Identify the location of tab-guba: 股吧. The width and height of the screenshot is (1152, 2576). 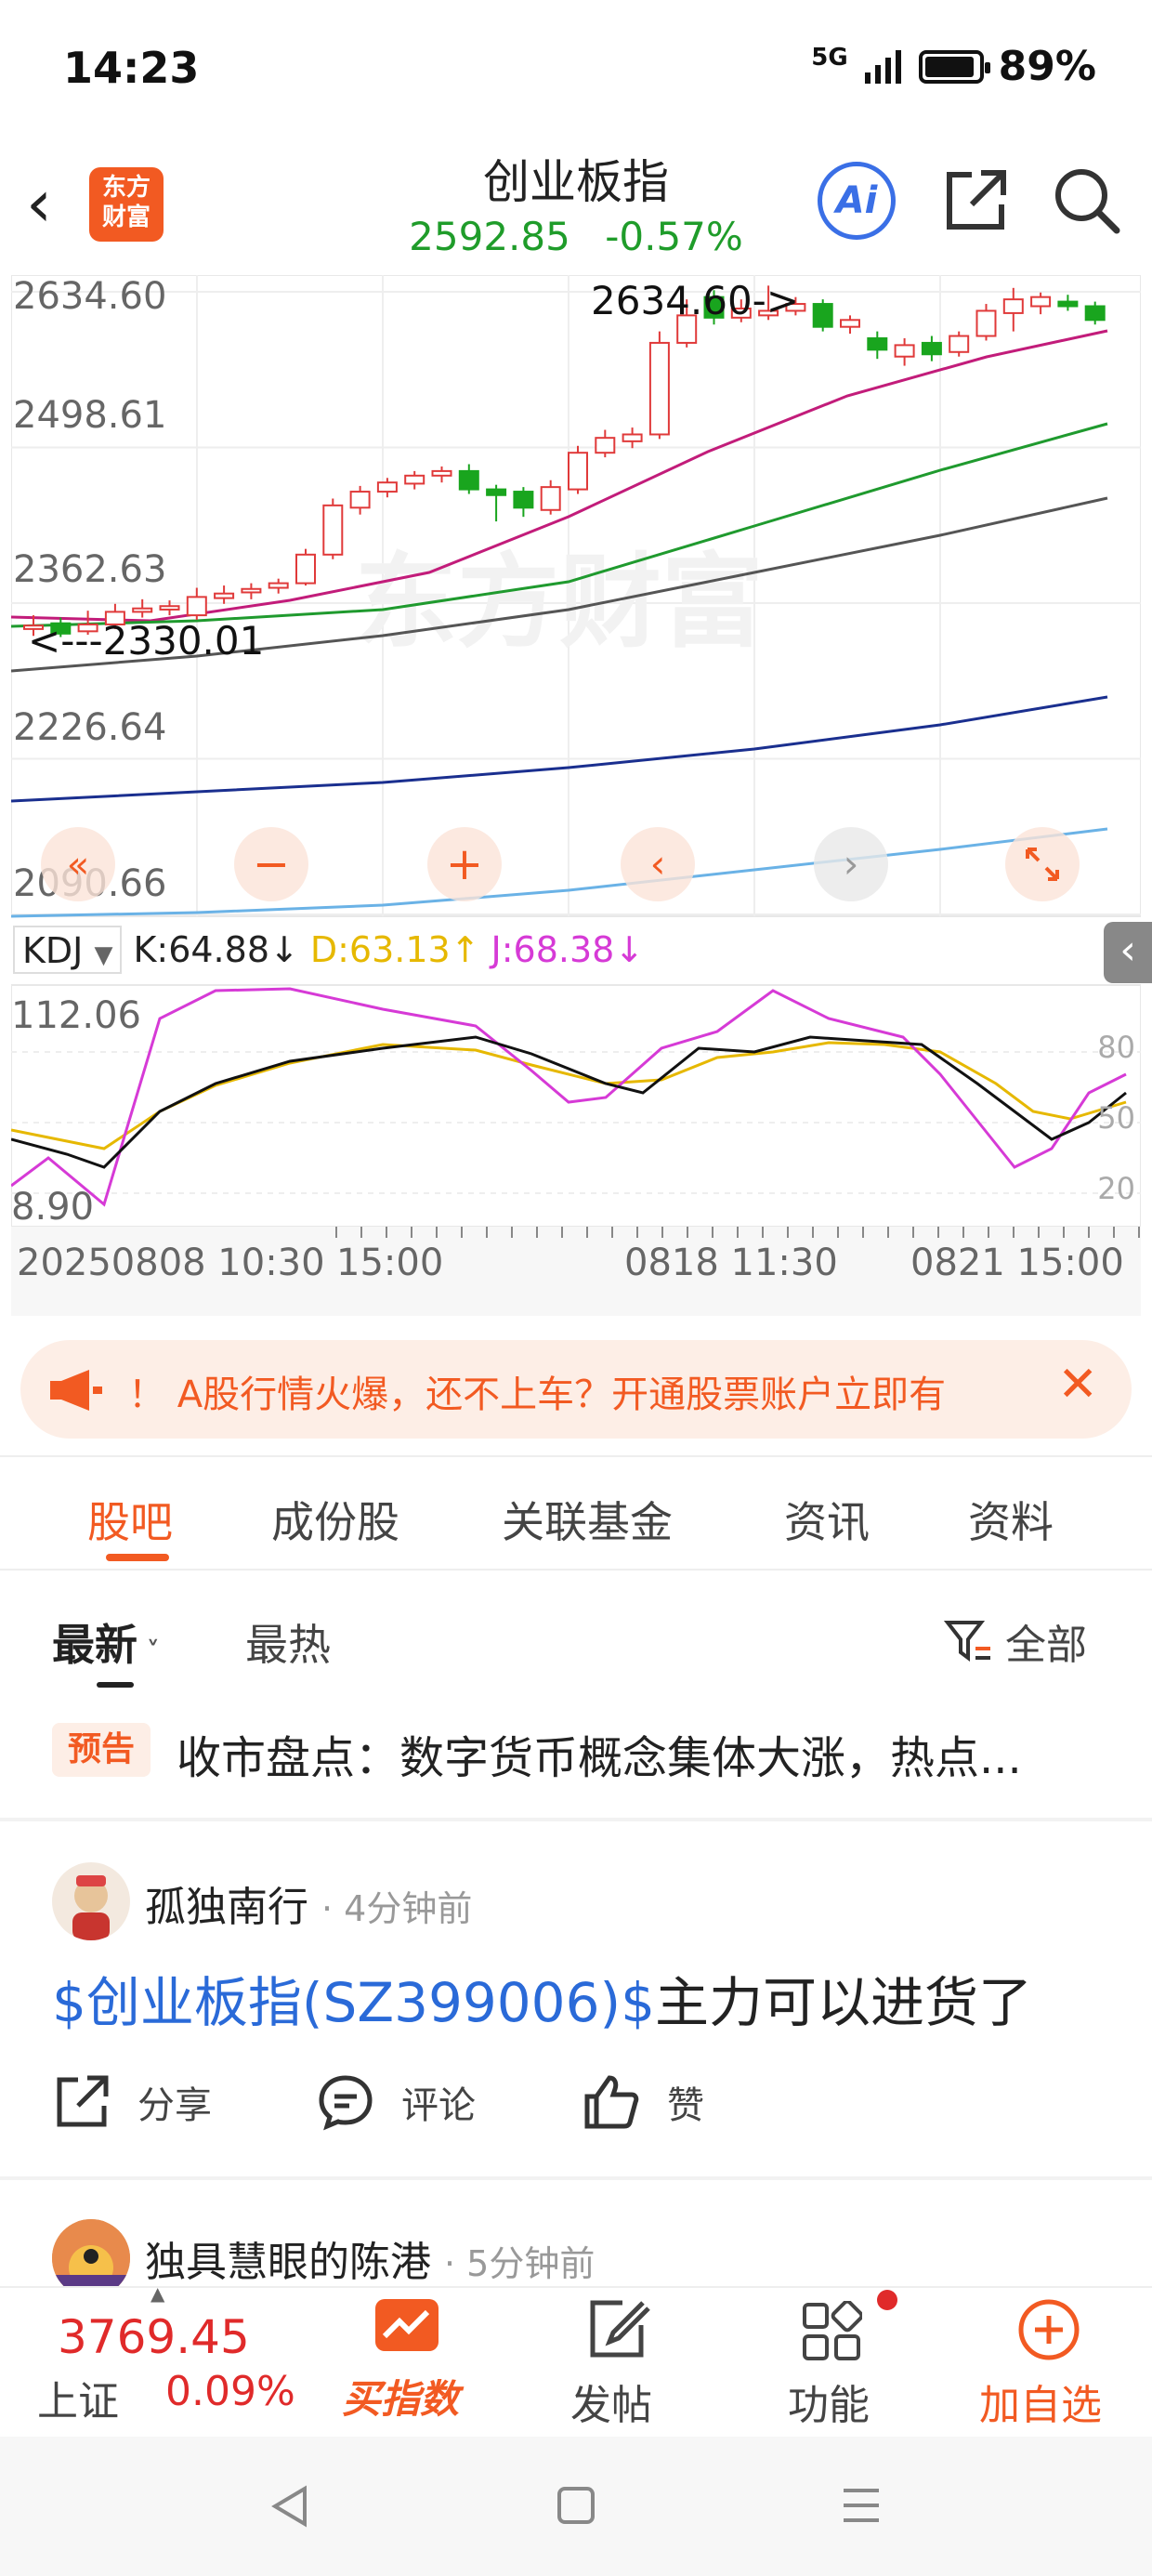
(130, 1519).